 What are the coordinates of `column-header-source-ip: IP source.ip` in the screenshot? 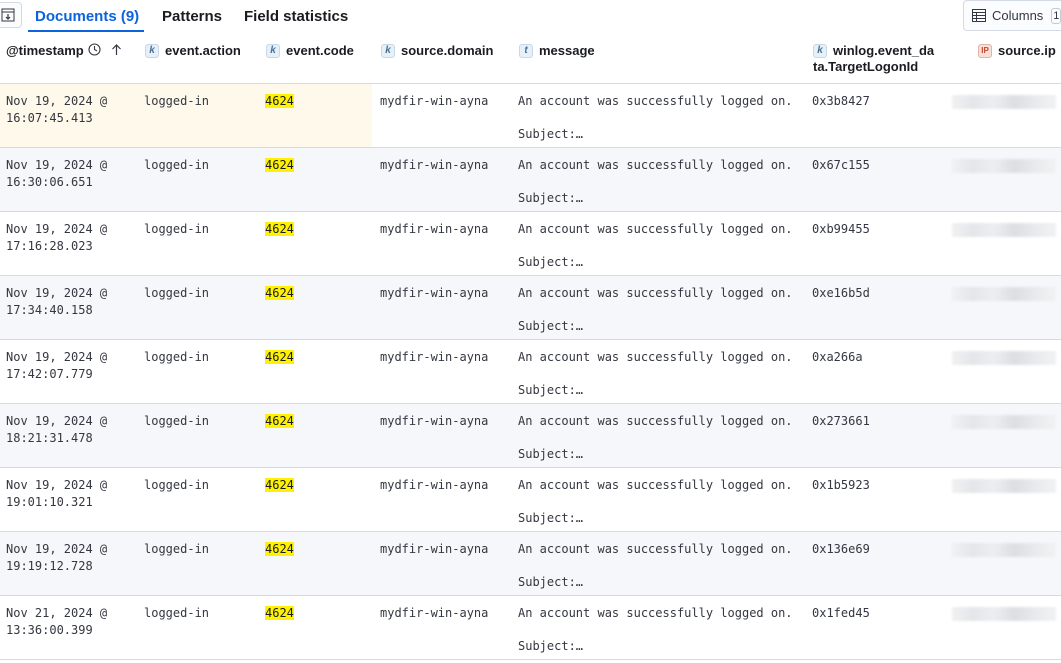 It's located at (1017, 51).